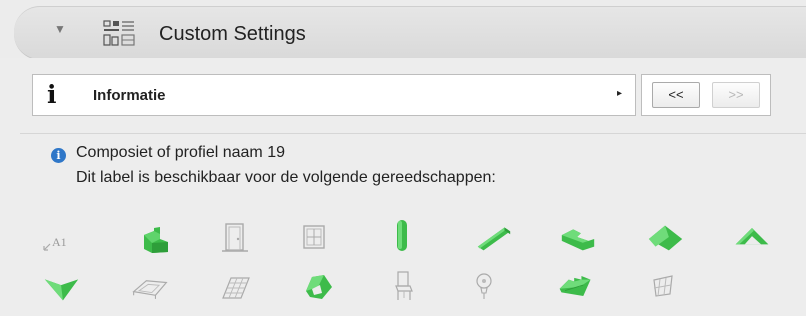 The width and height of the screenshot is (806, 316). Describe the element at coordinates (484, 286) in the screenshot. I see `lamp-tool-icon` at that location.